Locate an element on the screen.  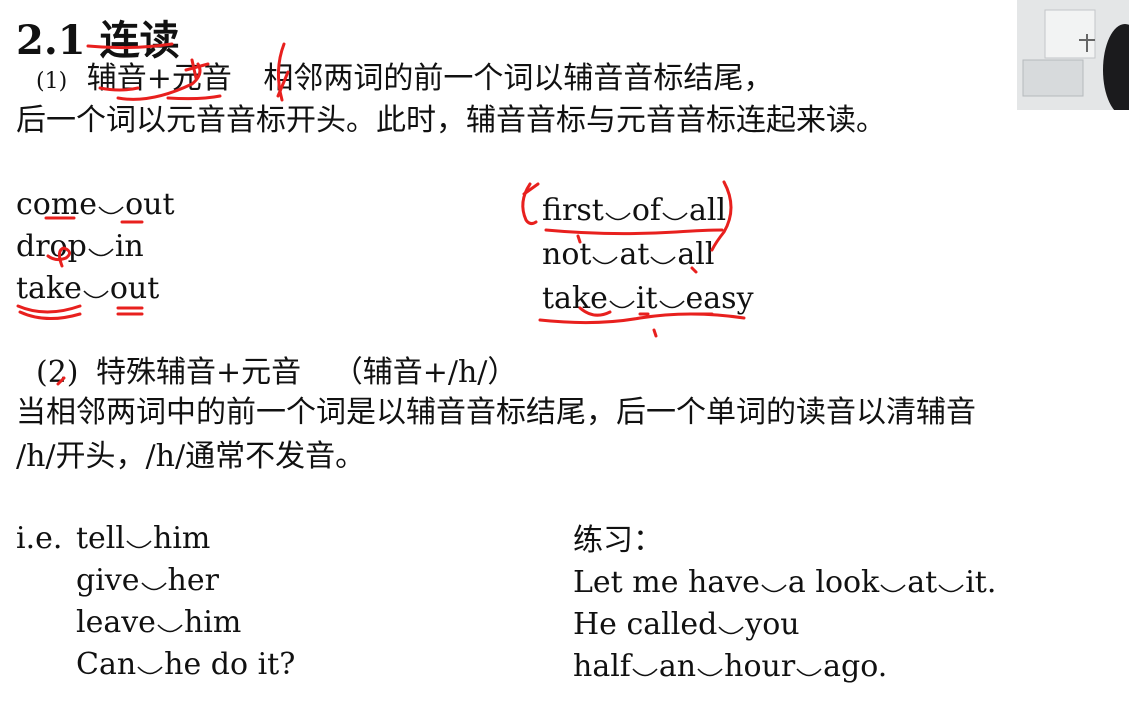
word: give is located at coordinates (108, 580).